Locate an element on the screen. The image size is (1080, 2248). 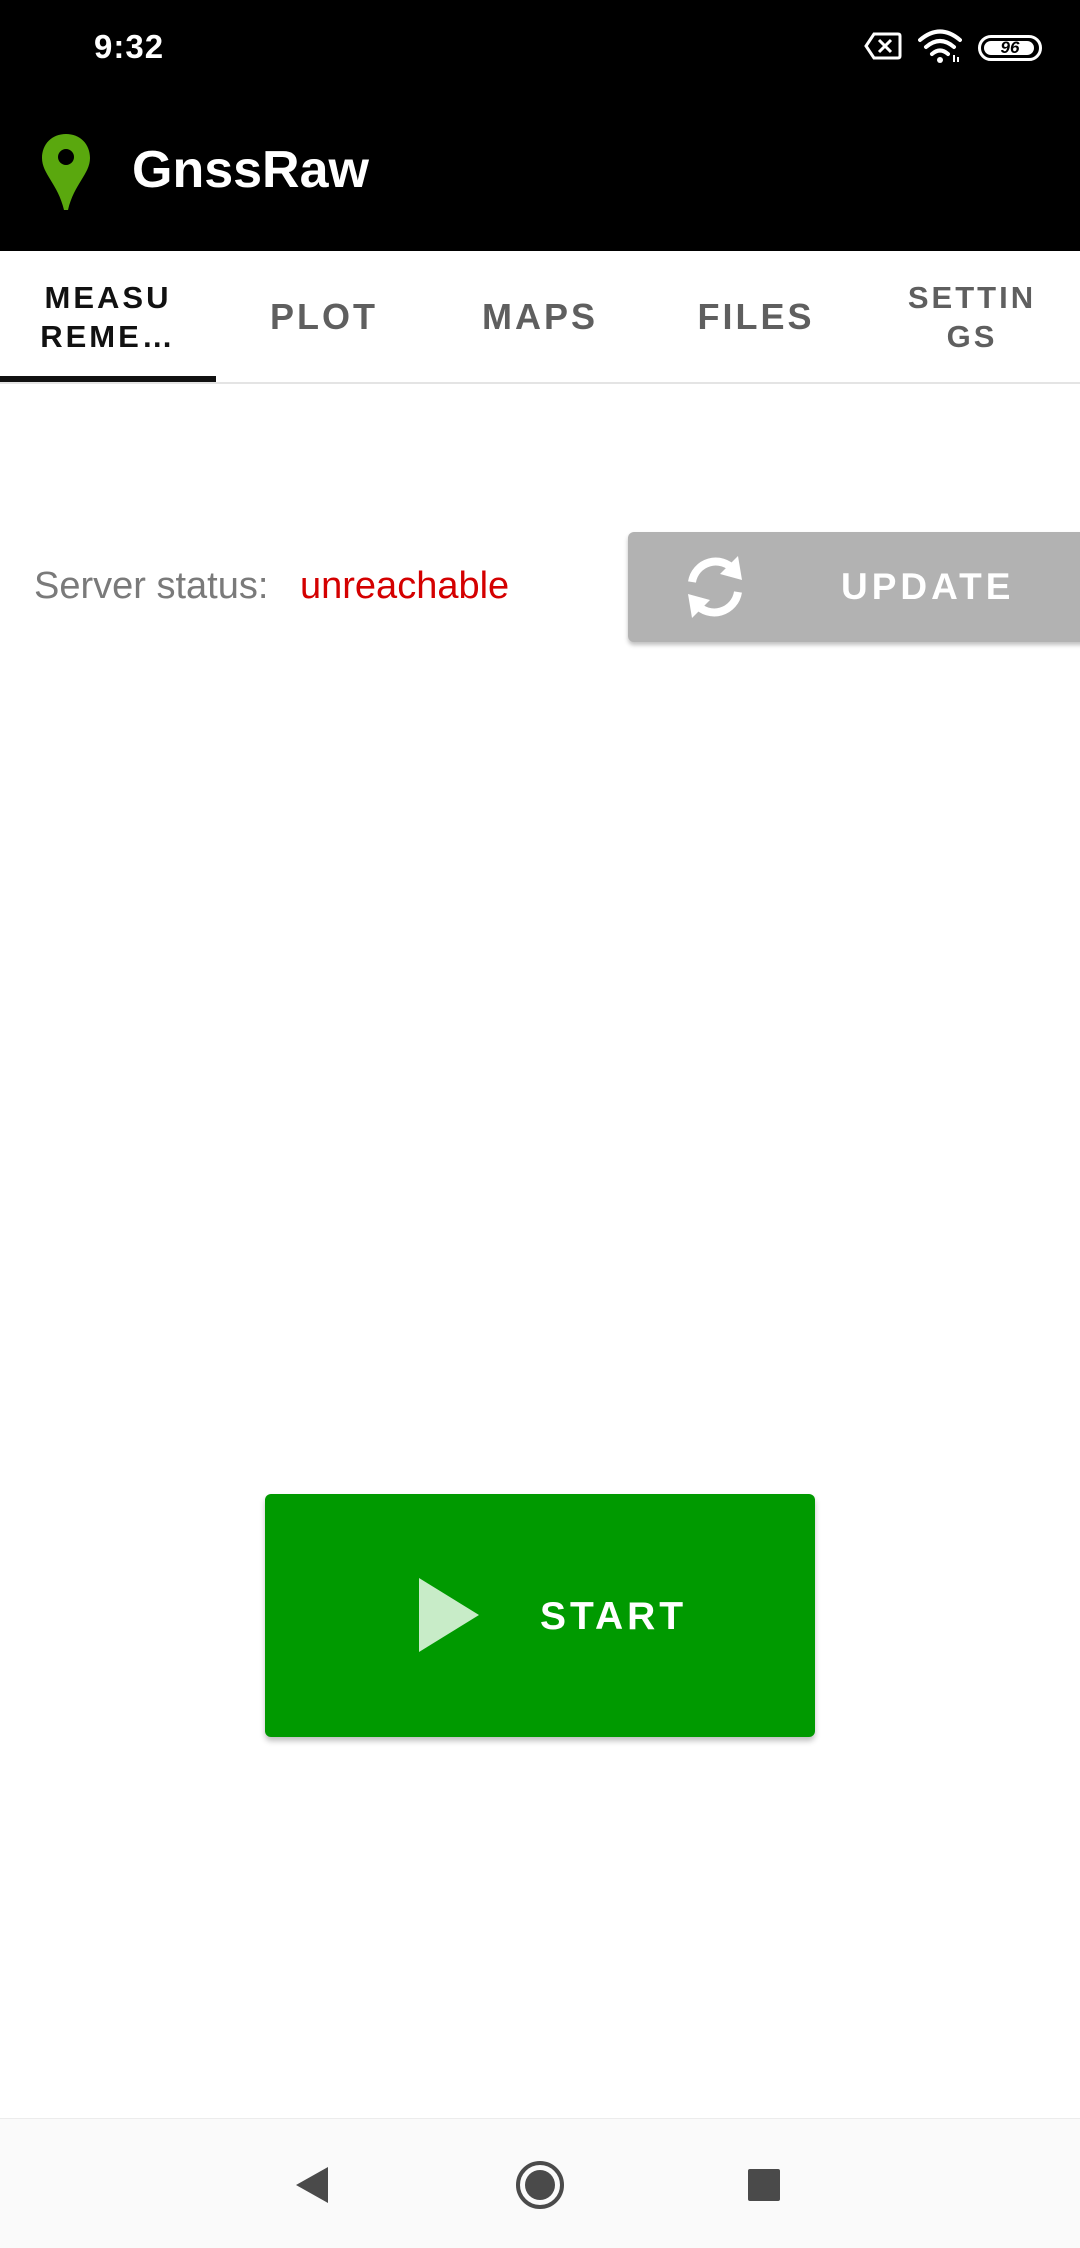
update-button-label: UPDATE is located at coordinates (928, 586).